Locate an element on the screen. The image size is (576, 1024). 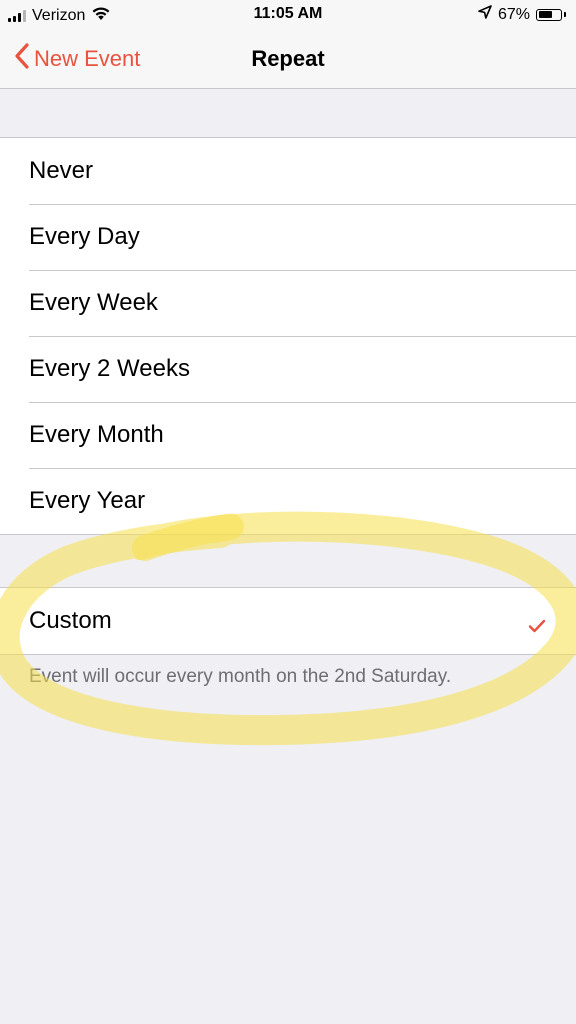
checkmark-icon is located at coordinates (537, 626).